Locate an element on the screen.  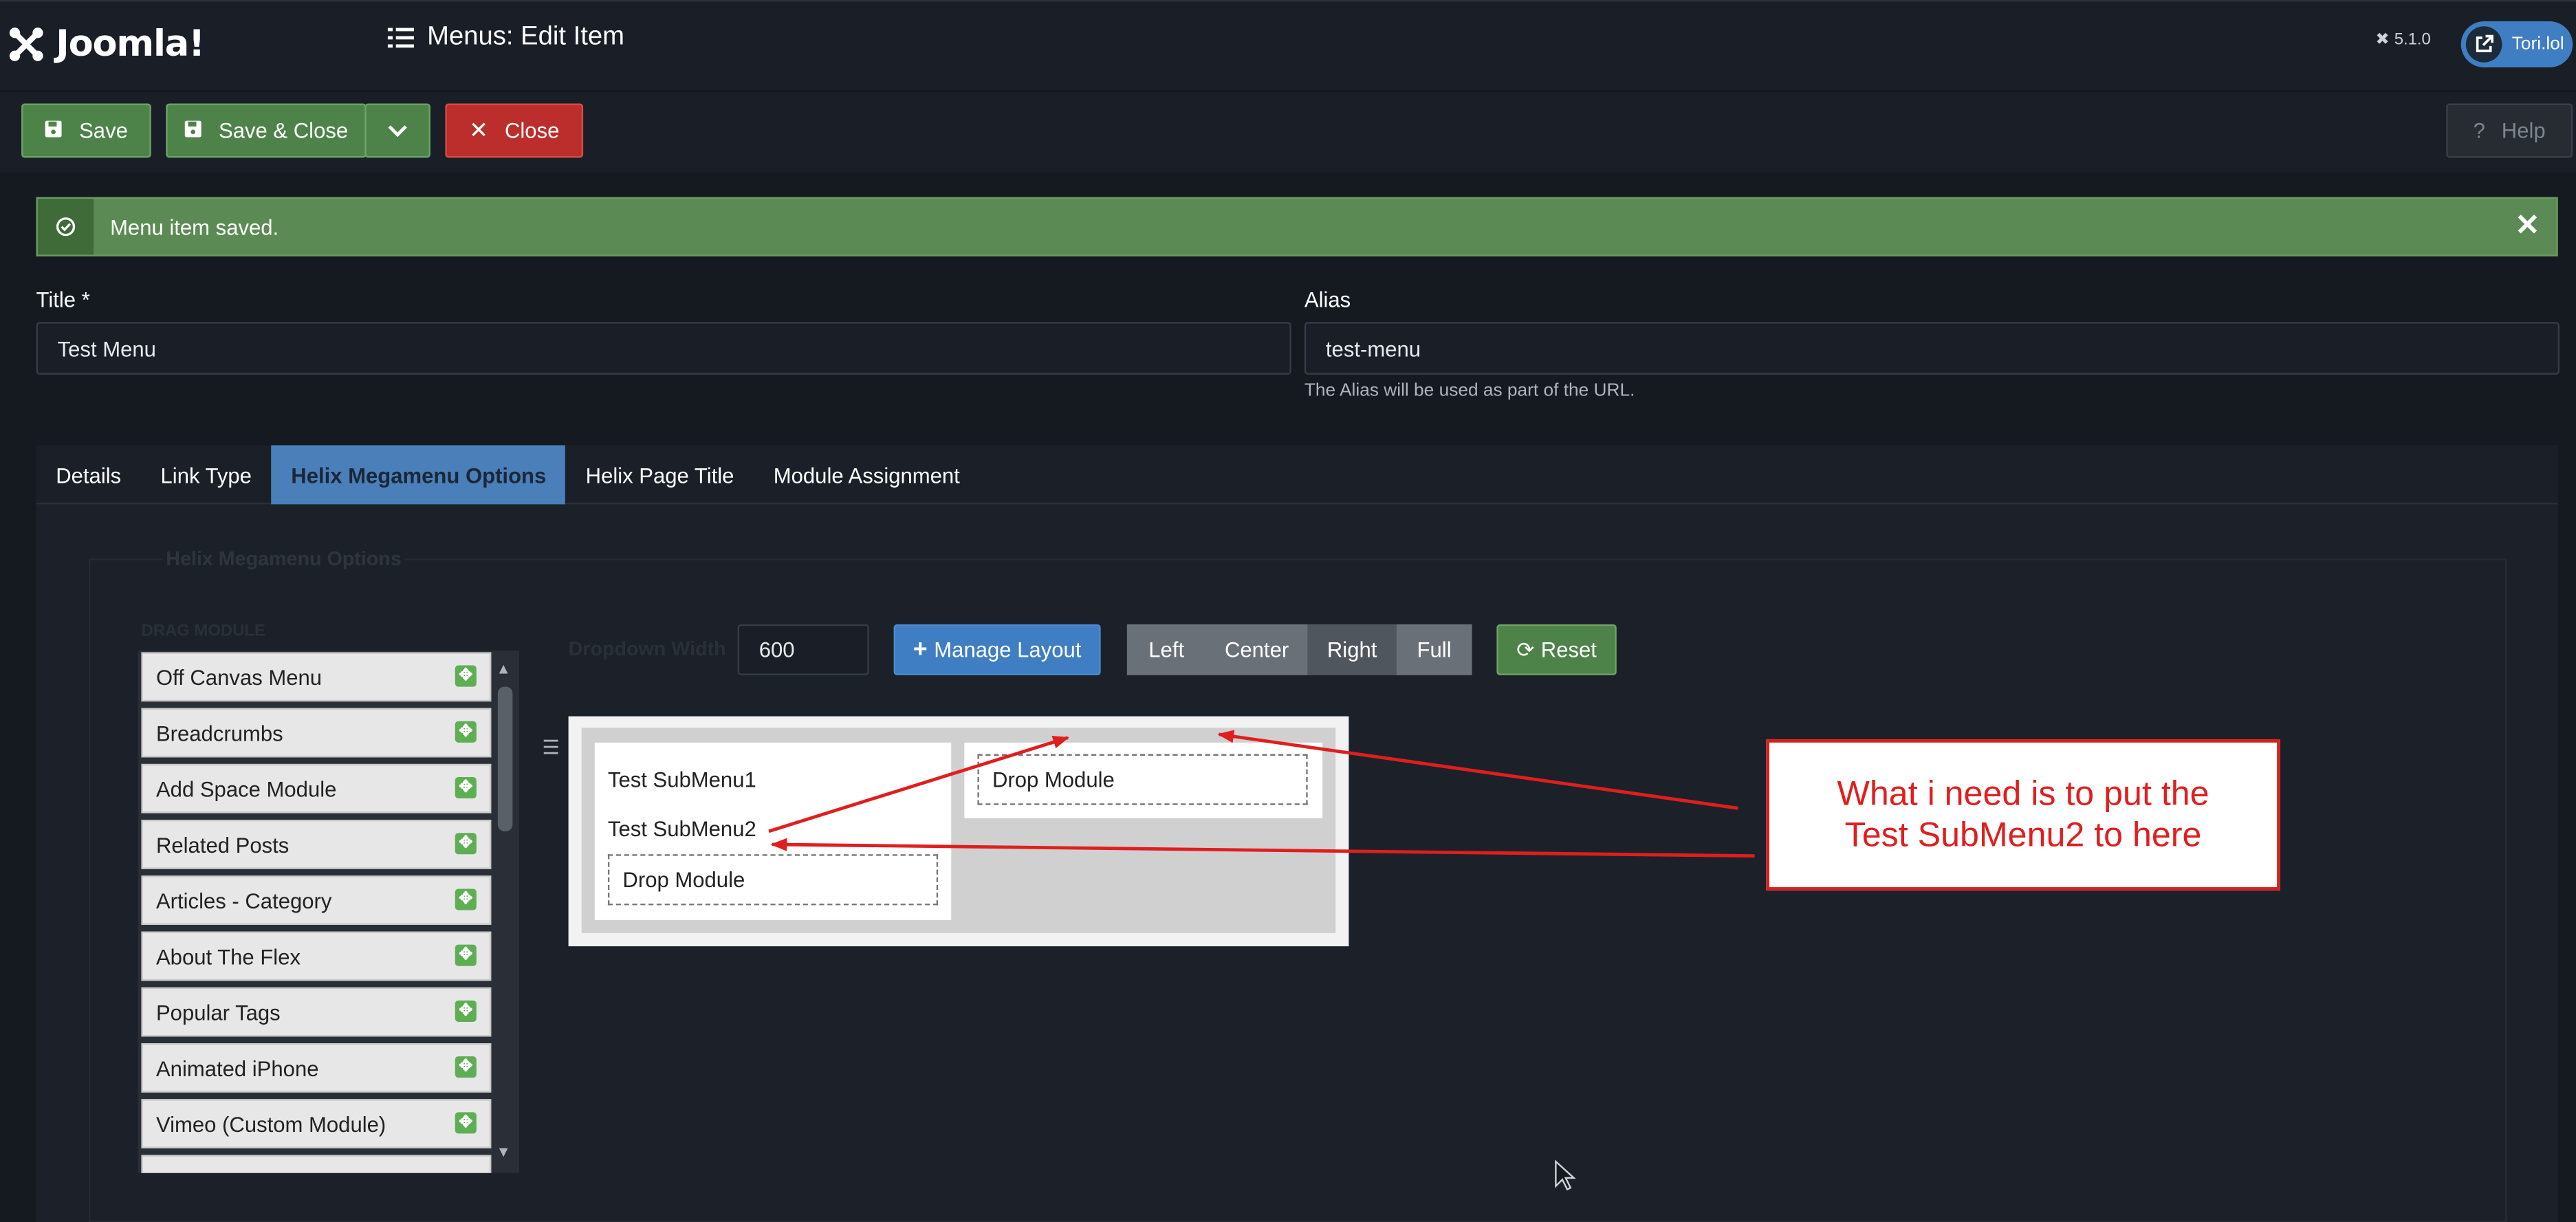
chevron-down-icon is located at coordinates (397, 130).